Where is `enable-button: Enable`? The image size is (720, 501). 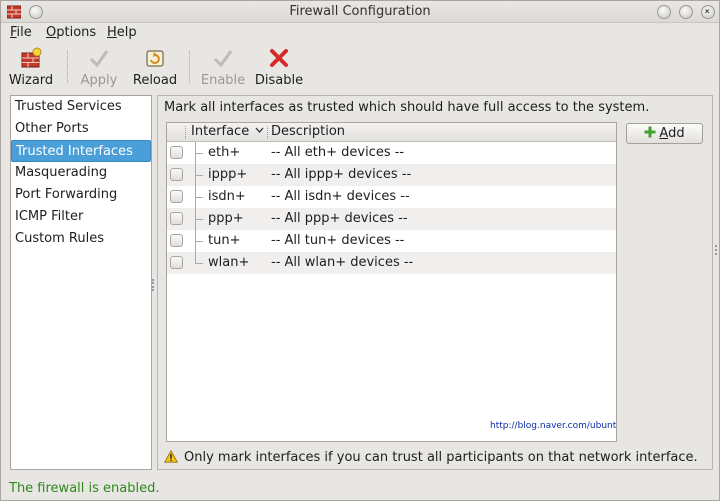
enable-button: Enable is located at coordinates (223, 67).